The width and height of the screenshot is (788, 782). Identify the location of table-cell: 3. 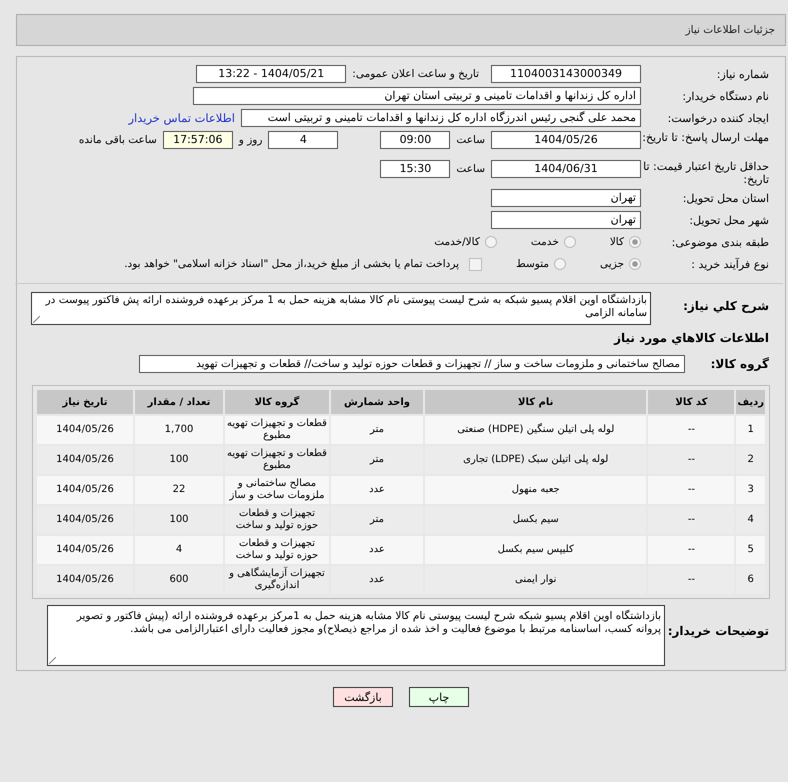
(750, 490).